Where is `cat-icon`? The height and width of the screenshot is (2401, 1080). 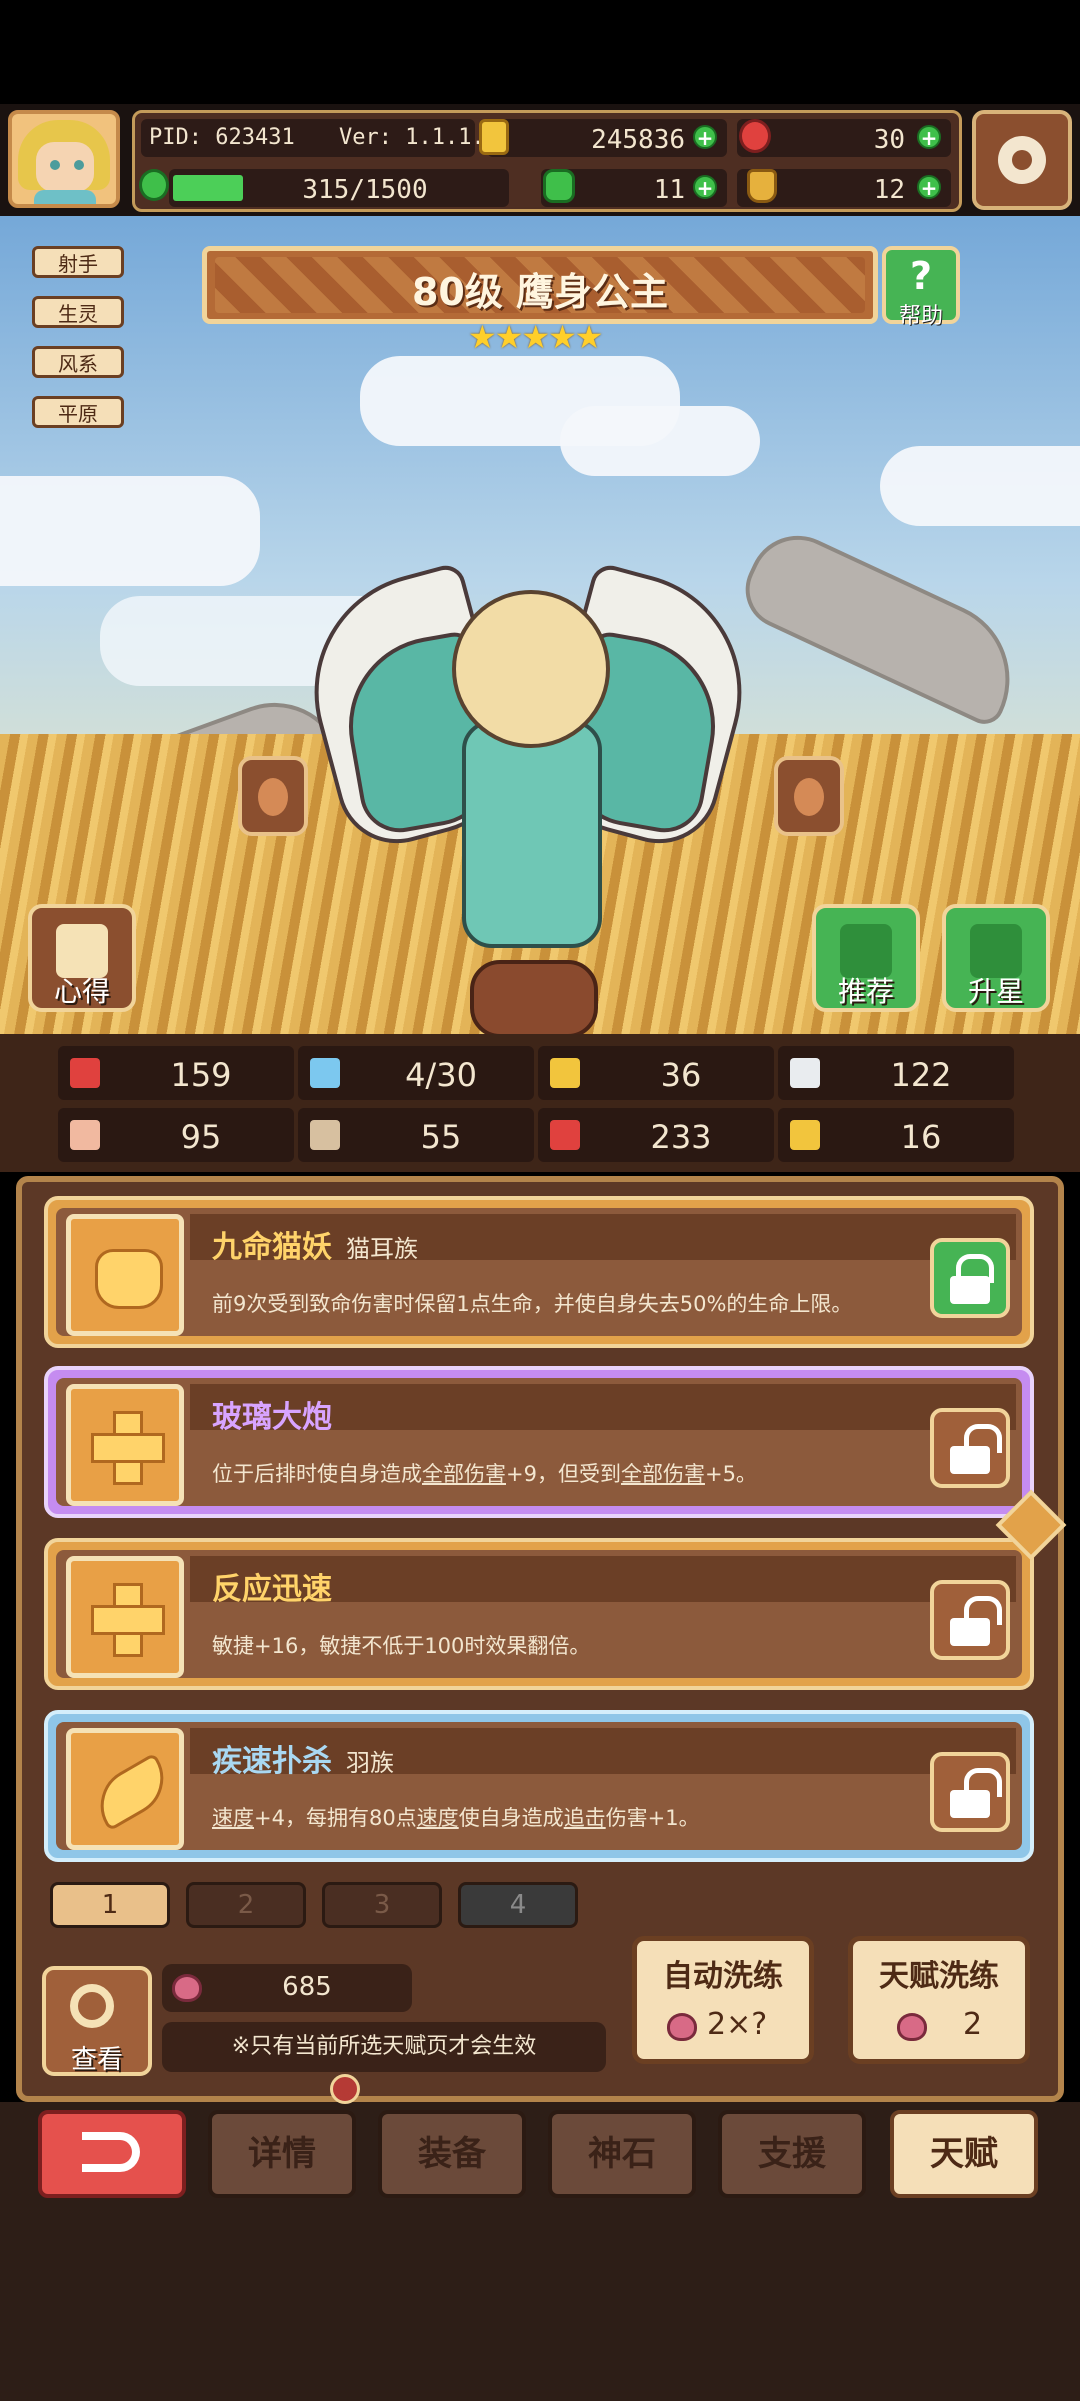
cat-icon is located at coordinates (125, 1275).